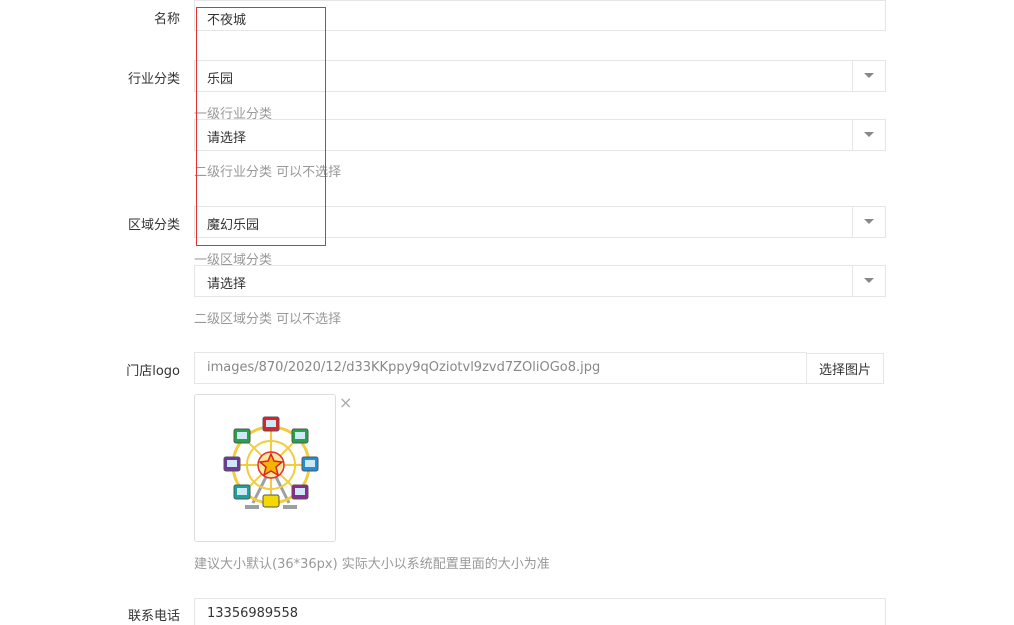 This screenshot has width=1014, height=625. Describe the element at coordinates (372, 564) in the screenshot. I see `logo-help: 建议大小默认(36*36px) 实际大小以系统配置里面的大小为准` at that location.